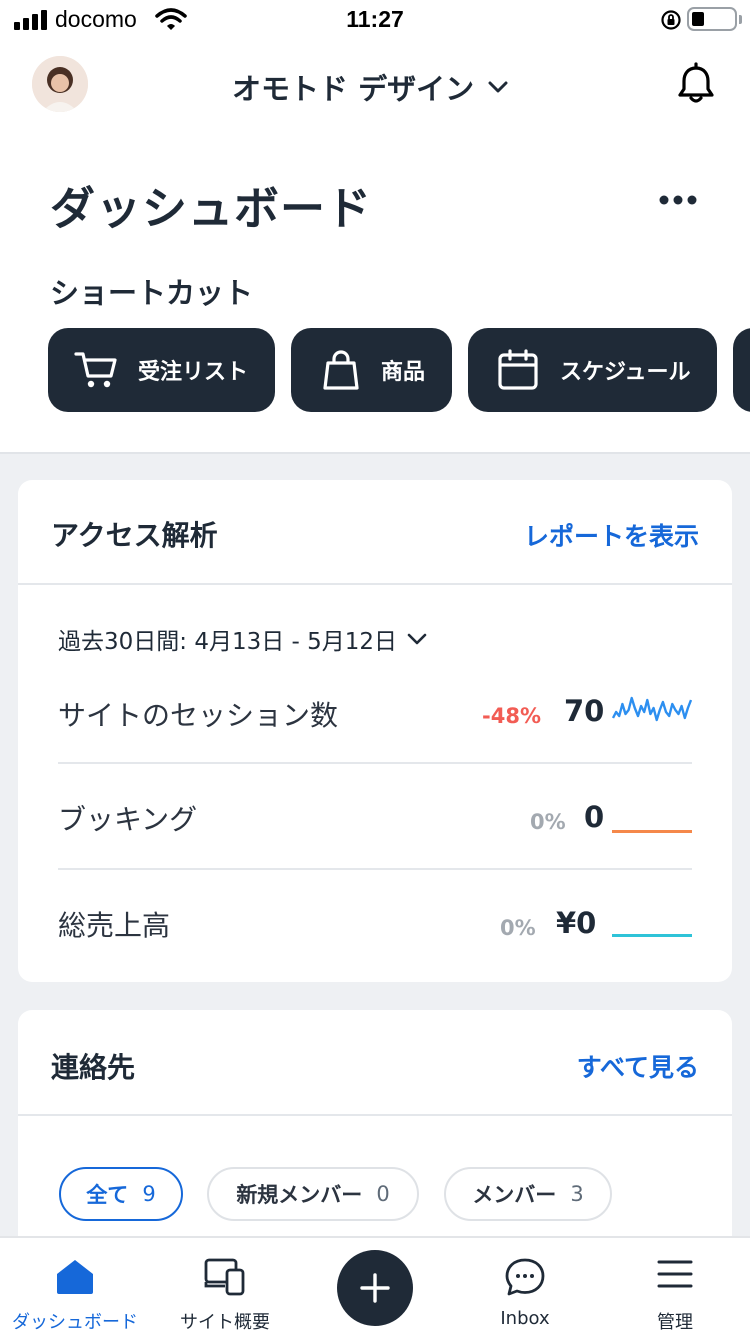 The height and width of the screenshot is (1334, 750). Describe the element at coordinates (611, 535) in the screenshot. I see `view-report-link: レポートを表示` at that location.